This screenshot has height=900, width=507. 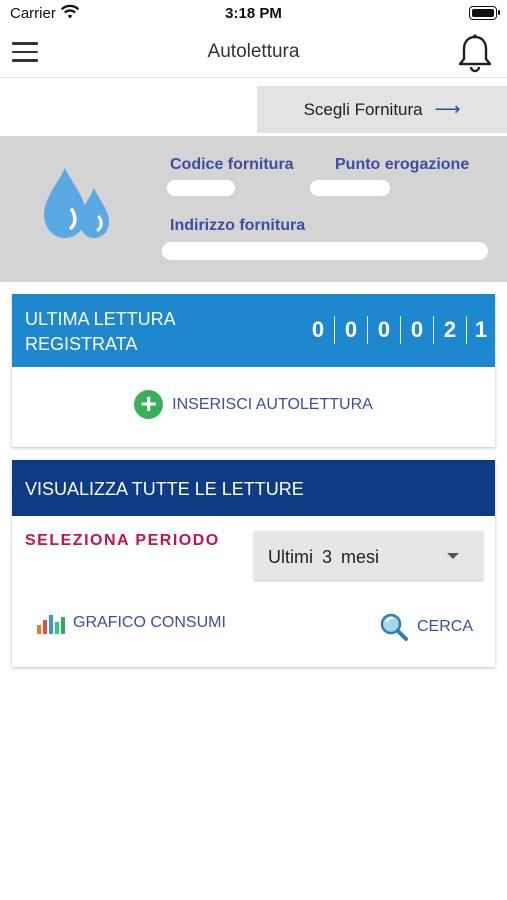 What do you see at coordinates (238, 225) in the screenshot?
I see `supply-address-label: Indirizzo fornitura` at bounding box center [238, 225].